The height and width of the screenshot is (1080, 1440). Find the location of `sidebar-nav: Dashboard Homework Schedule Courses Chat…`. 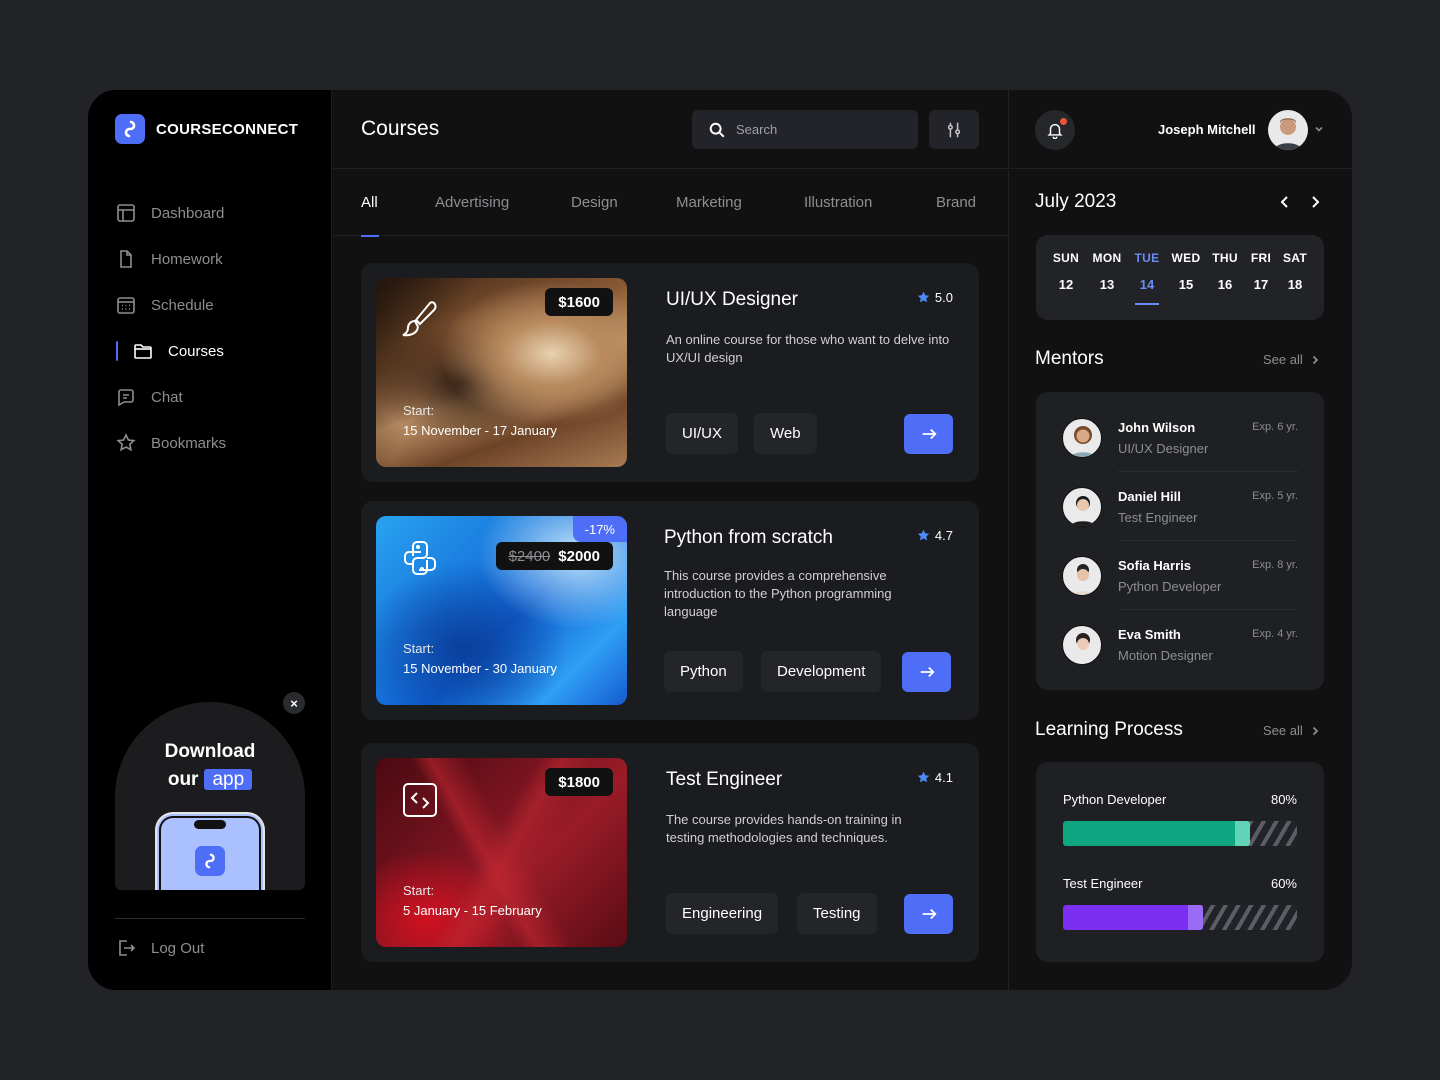

sidebar-nav: Dashboard Homework Schedule Courses Chat… is located at coordinates (216, 328).